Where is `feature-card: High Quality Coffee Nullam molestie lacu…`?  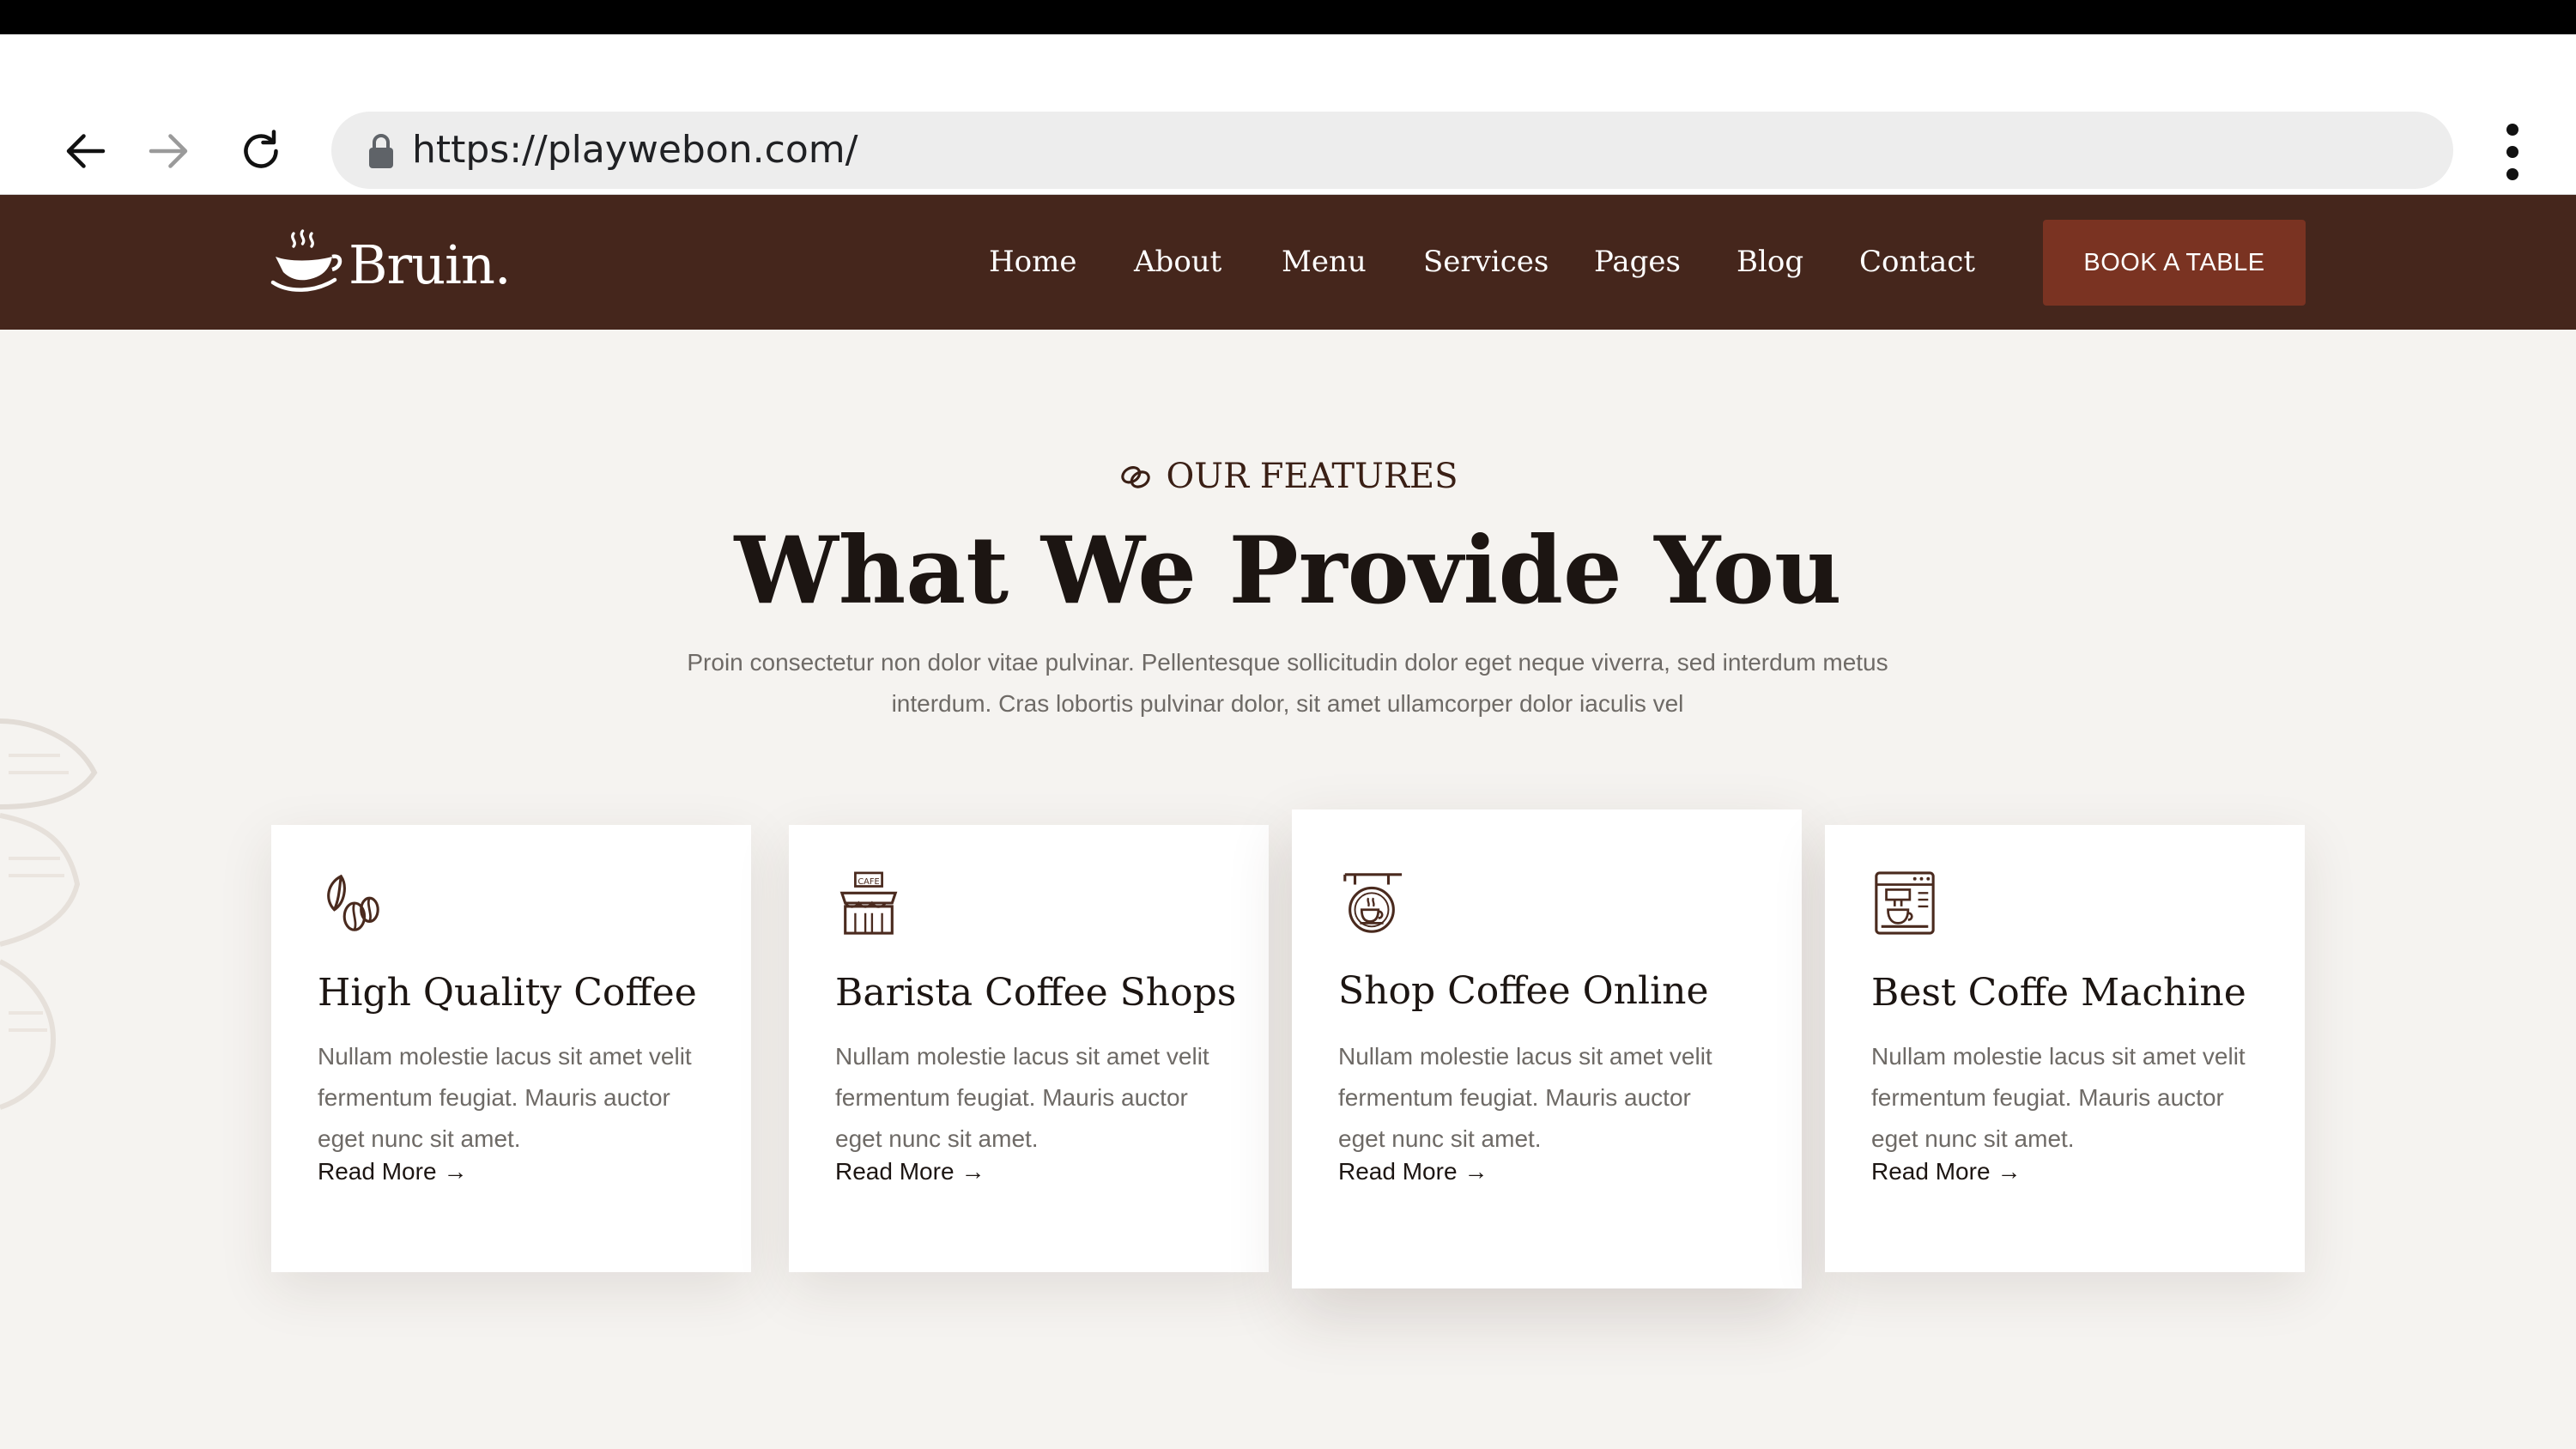 feature-card: High Quality Coffee Nullam molestie lacu… is located at coordinates (511, 1048).